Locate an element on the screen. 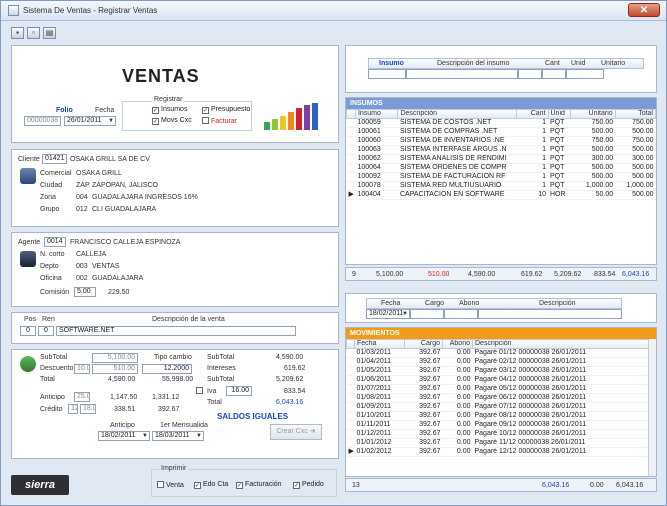 The height and width of the screenshot is (506, 667). table-cell: 500.00 is located at coordinates (635, 168).